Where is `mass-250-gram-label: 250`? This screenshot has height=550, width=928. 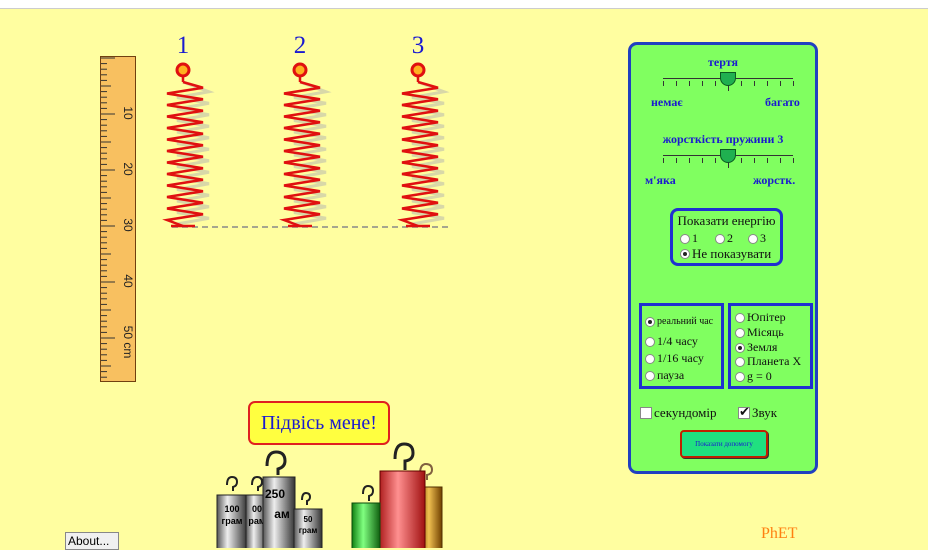 mass-250-gram-label: 250 is located at coordinates (275, 494).